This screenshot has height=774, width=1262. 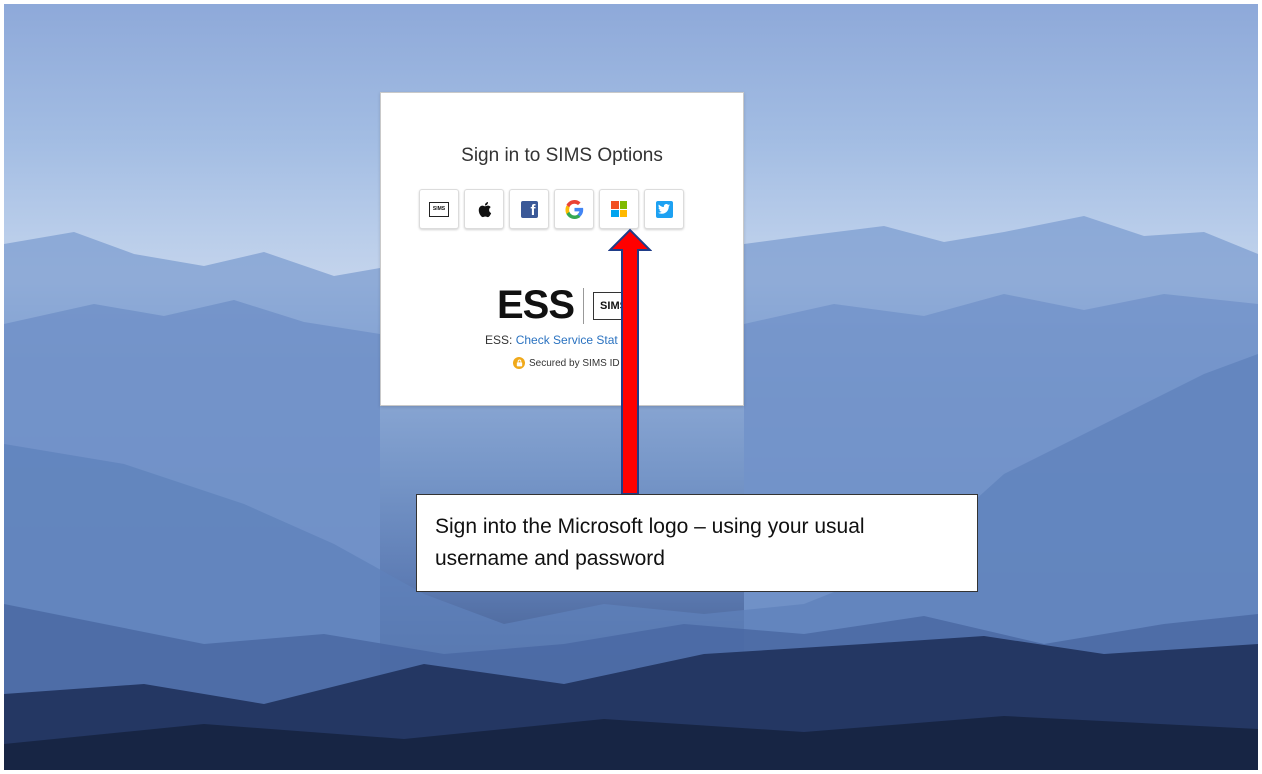 I want to click on facebook-login-button: f, so click(x=529, y=209).